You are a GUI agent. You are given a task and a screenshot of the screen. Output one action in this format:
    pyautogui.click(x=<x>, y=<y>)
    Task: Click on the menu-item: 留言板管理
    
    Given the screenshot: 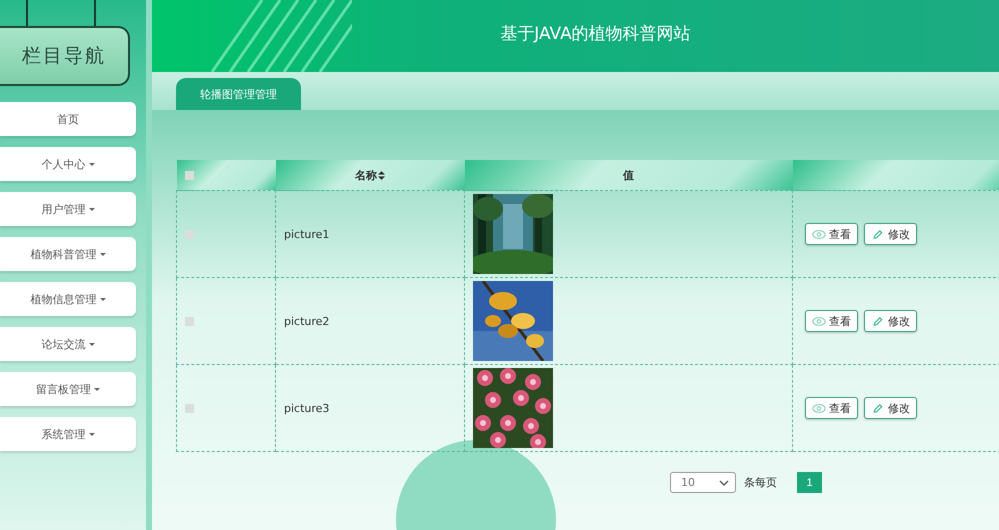 What is the action you would take?
    pyautogui.click(x=68, y=389)
    